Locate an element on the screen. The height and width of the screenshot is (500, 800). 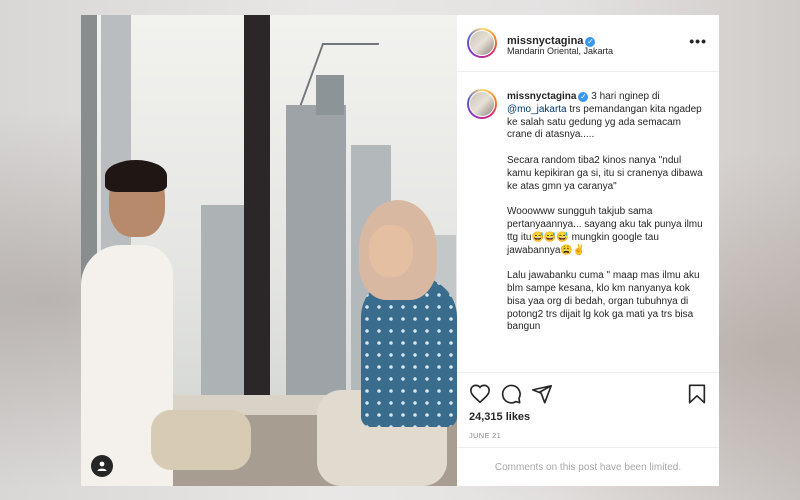
window-mullion is located at coordinates (257, 215).